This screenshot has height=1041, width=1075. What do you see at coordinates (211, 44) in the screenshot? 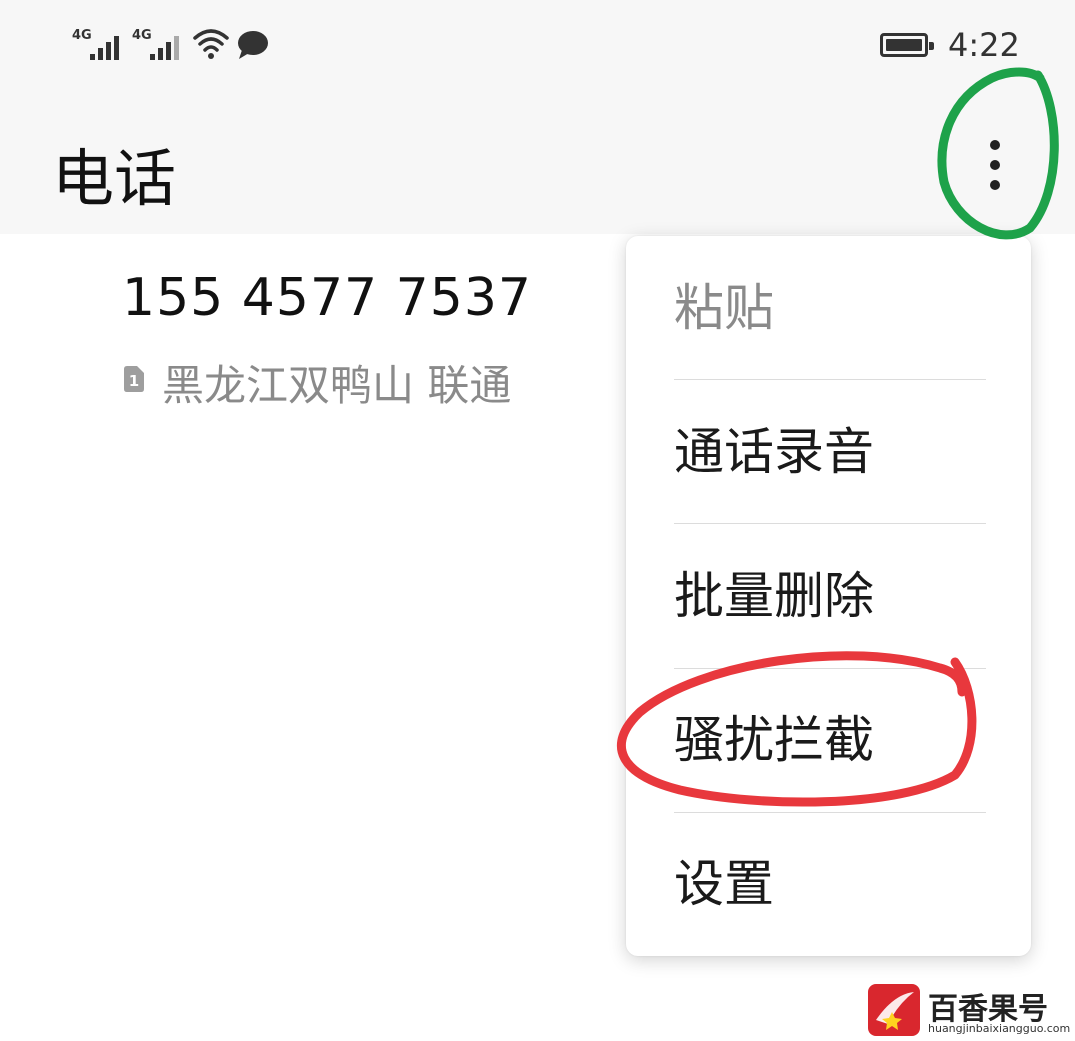
I see `wifi-icon` at bounding box center [211, 44].